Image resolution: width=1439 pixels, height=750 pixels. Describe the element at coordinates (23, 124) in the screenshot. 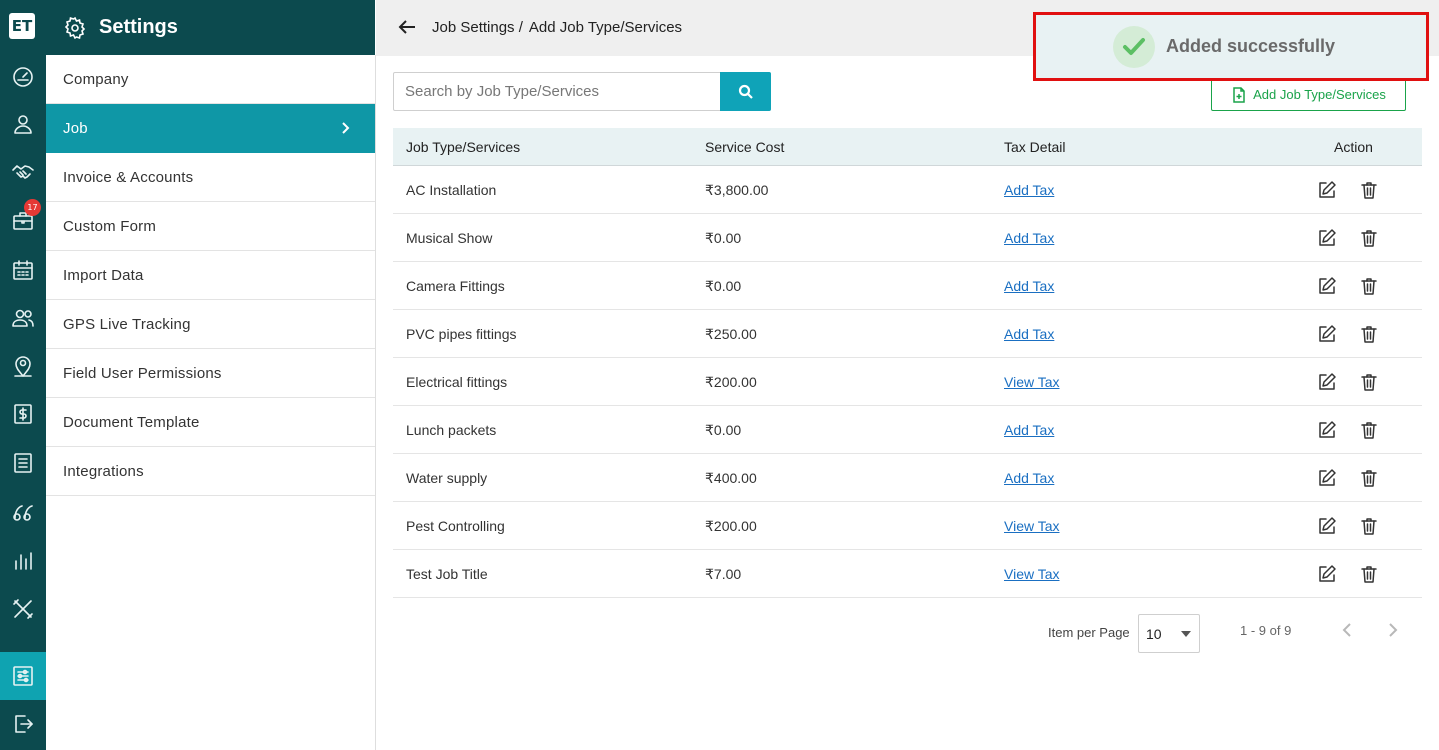

I see `user-icon` at that location.